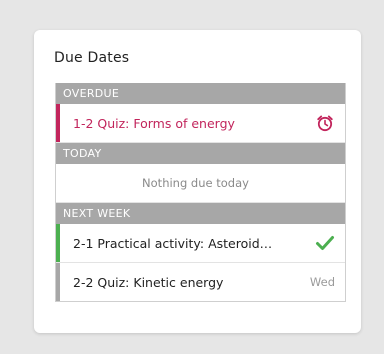 This screenshot has height=354, width=384. I want to click on complete-accent-bar, so click(58, 243).